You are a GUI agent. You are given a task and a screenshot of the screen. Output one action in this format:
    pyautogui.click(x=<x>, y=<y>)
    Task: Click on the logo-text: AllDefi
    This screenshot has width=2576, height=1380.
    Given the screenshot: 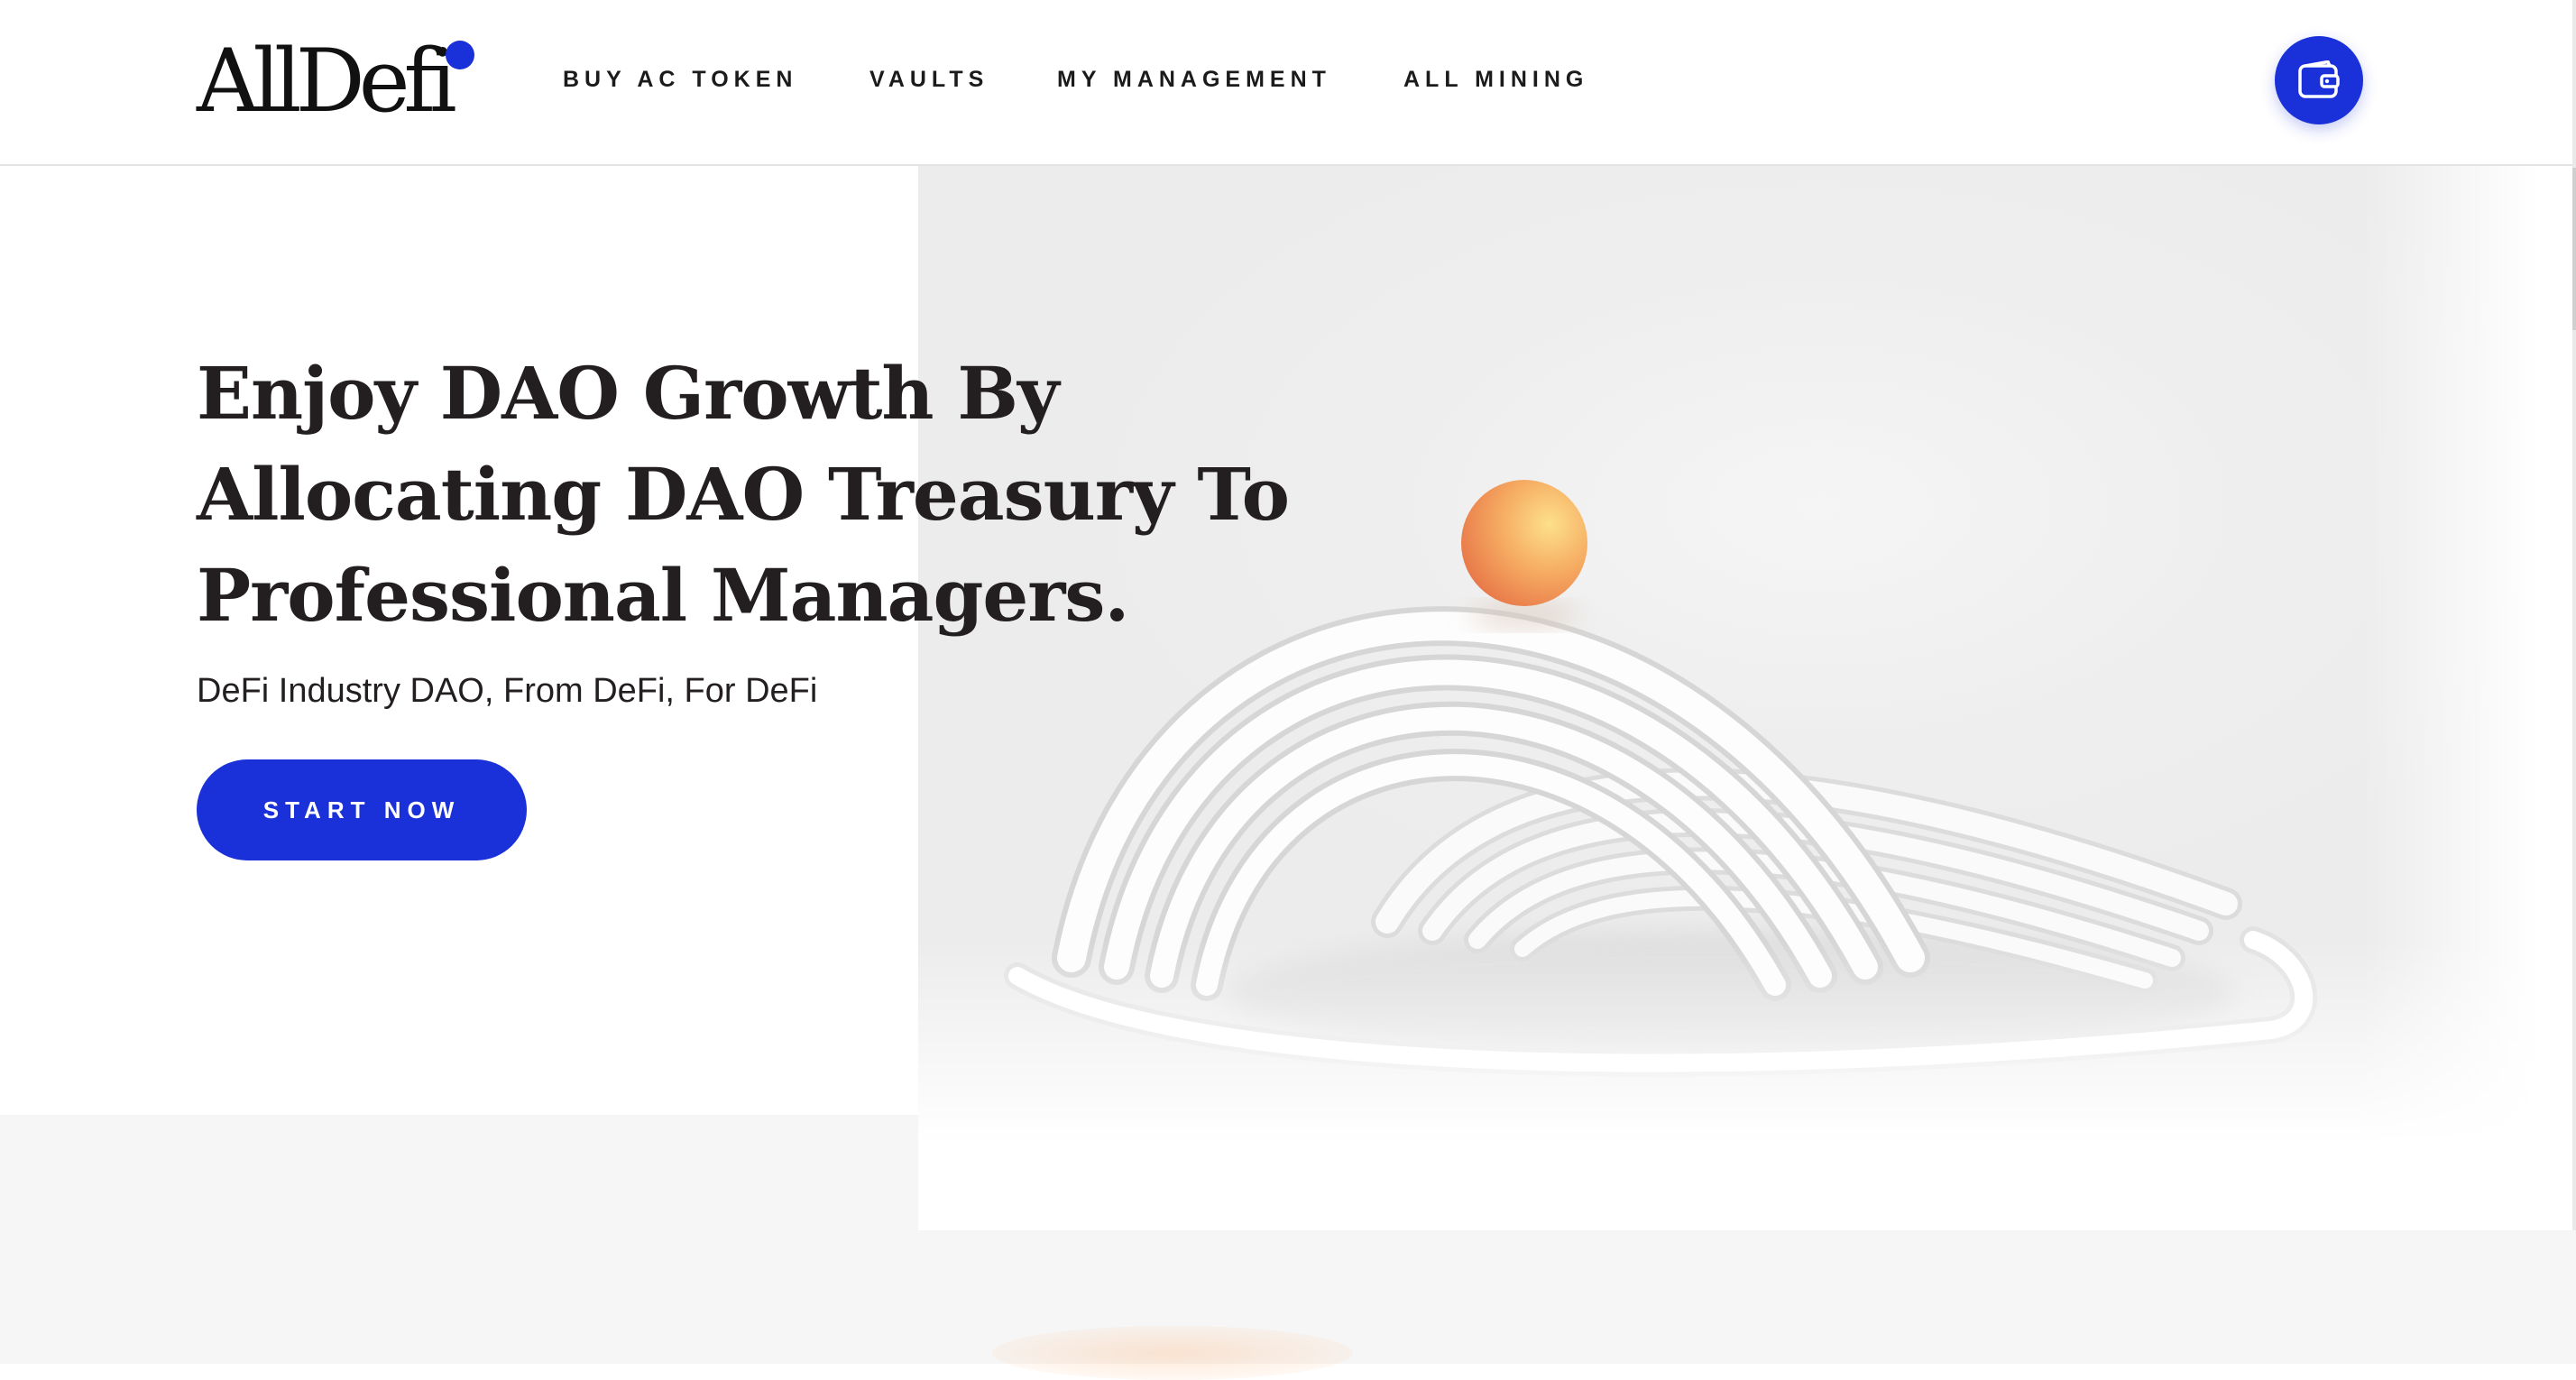 What is the action you would take?
    pyautogui.click(x=327, y=82)
    